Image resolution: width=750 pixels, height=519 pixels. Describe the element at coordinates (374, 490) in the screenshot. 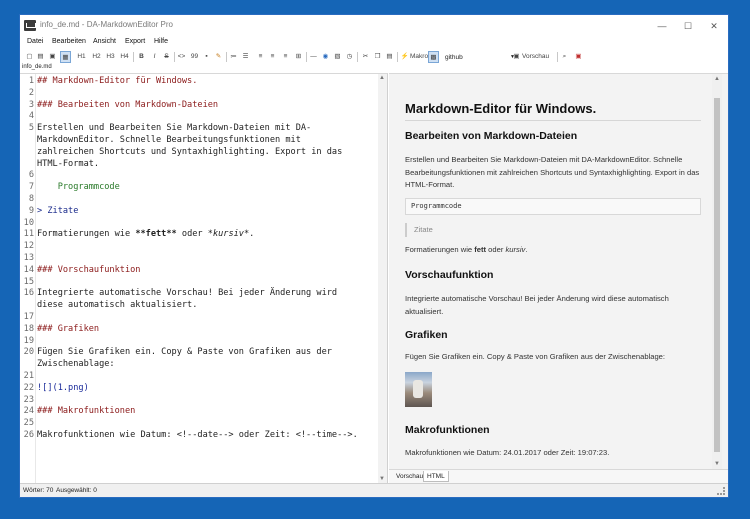

I see `status-bar: Wörter: 70 Ausgewählt: 0` at that location.